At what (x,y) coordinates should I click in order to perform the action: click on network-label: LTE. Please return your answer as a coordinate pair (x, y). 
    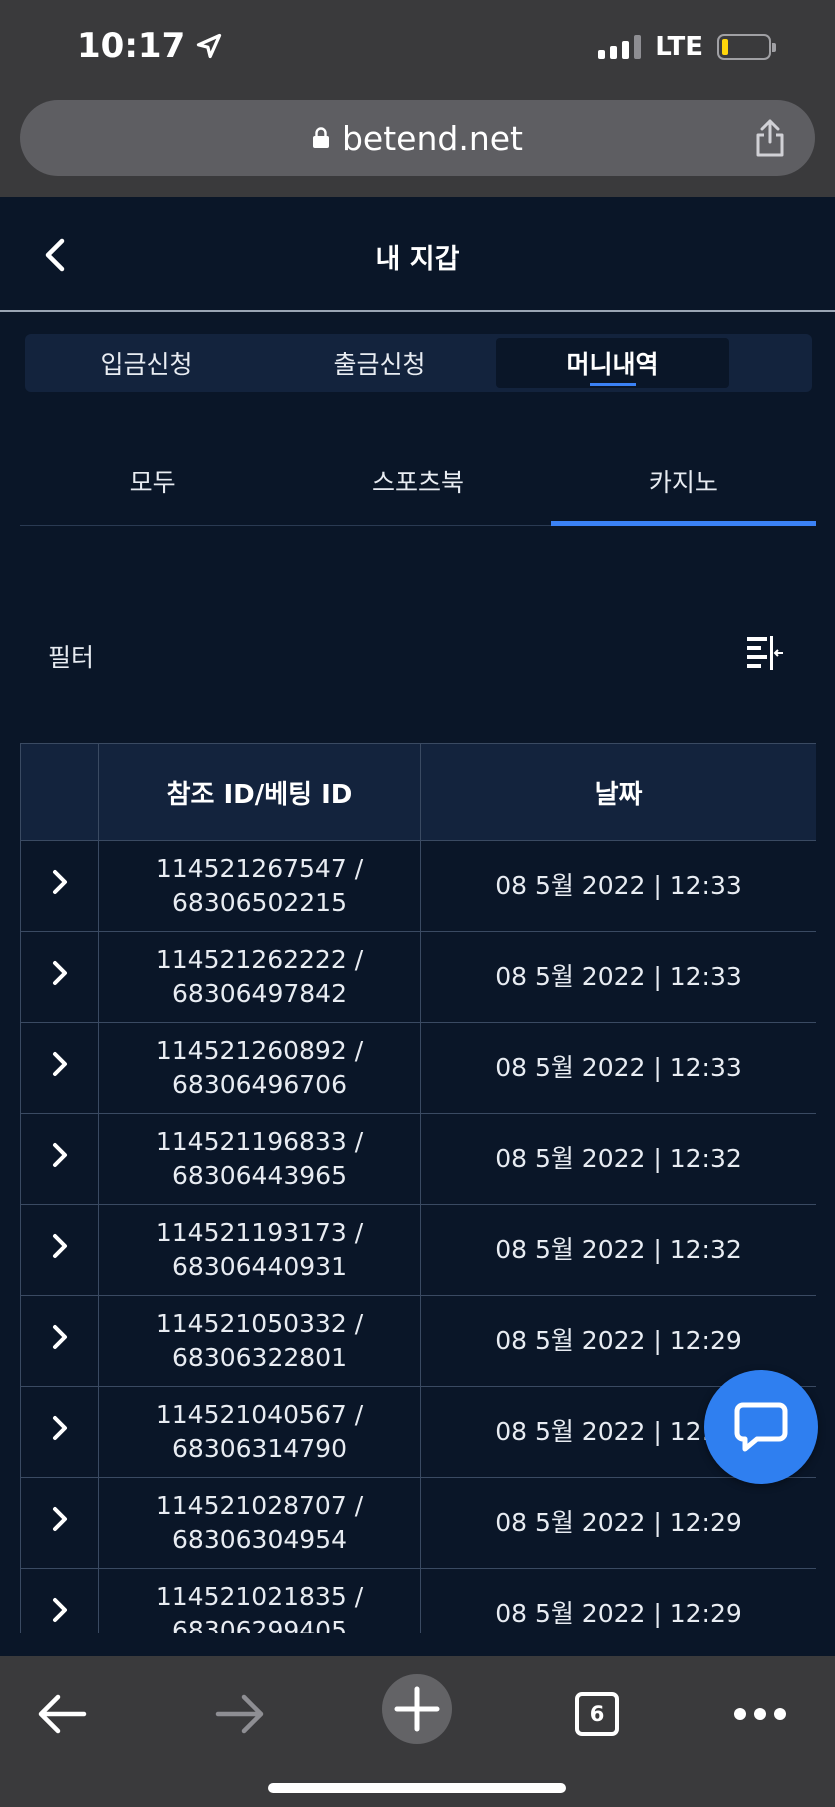
    Looking at the image, I should click on (679, 47).